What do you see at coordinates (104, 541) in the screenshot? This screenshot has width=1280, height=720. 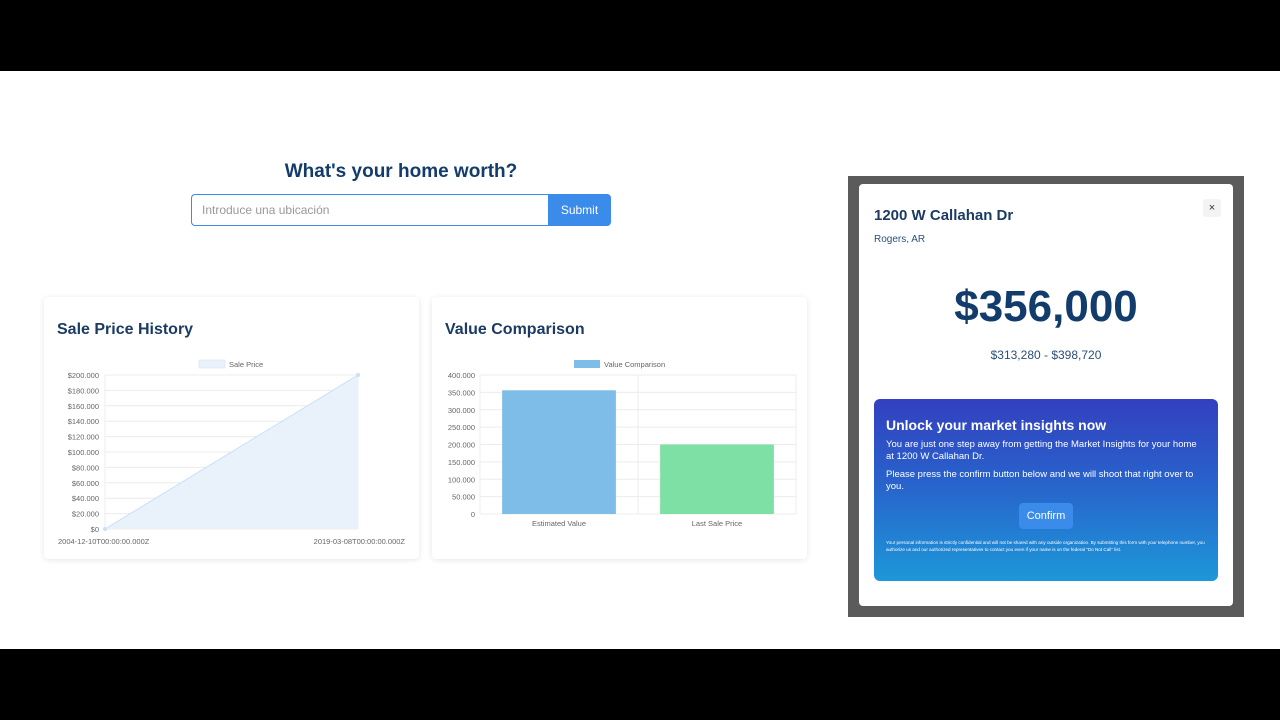 I see `x-tick-label: 2004-12-10T00:00:00.000Z` at bounding box center [104, 541].